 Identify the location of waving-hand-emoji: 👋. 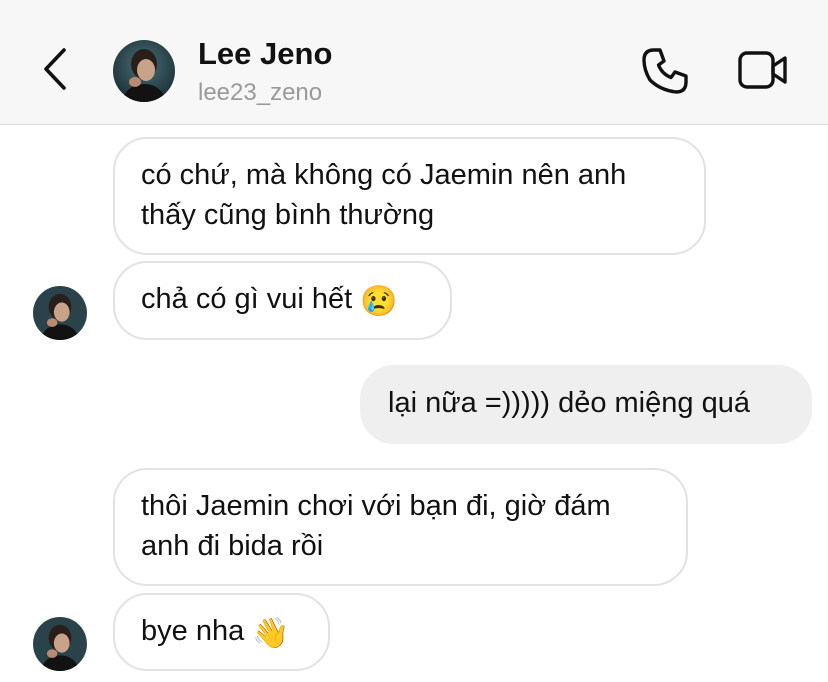
(271, 633).